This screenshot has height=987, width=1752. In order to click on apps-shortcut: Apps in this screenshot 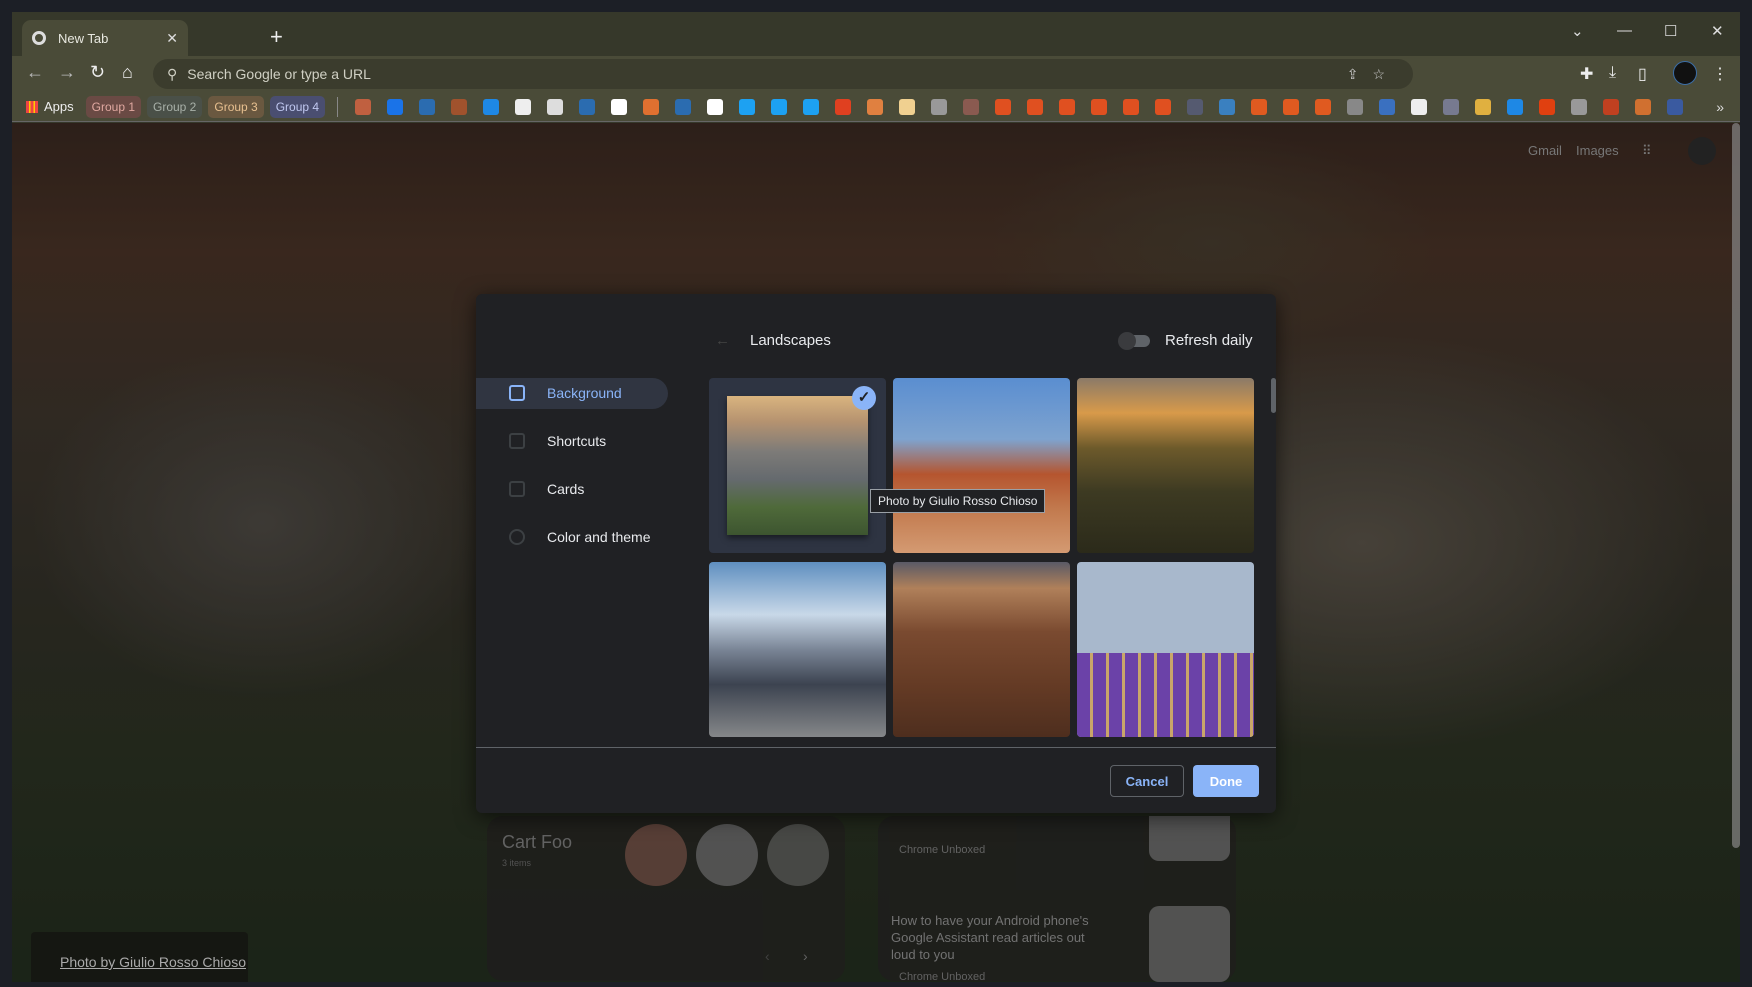, I will do `click(50, 106)`.